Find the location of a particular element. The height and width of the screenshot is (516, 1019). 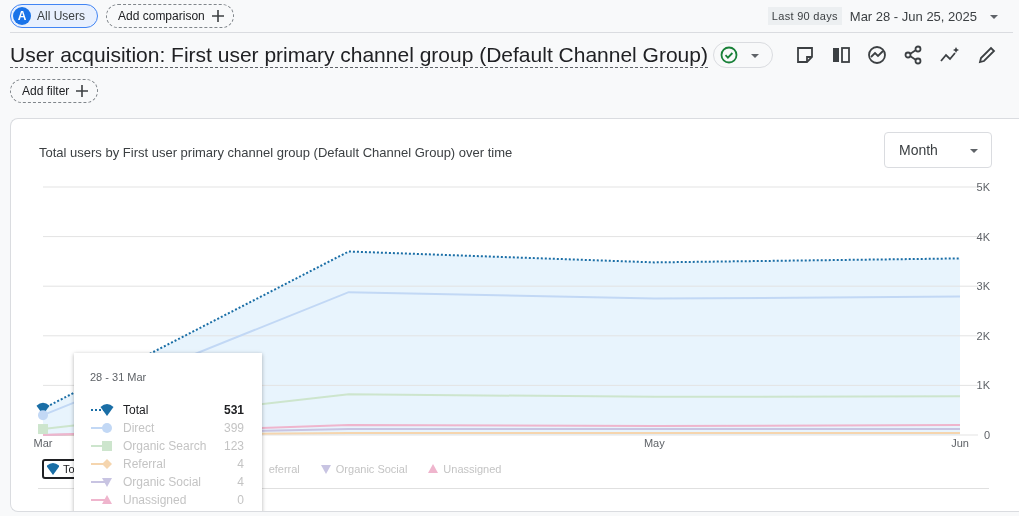

date-preset-label: Last 90 days is located at coordinates (804, 16).